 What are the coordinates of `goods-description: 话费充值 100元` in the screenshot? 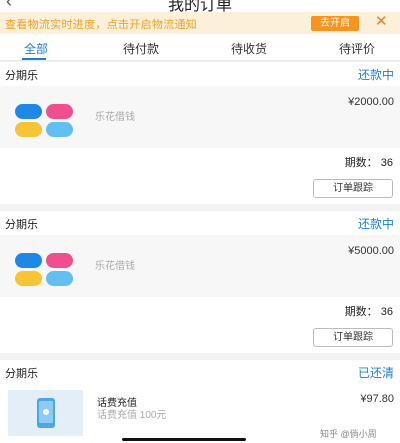 It's located at (132, 415).